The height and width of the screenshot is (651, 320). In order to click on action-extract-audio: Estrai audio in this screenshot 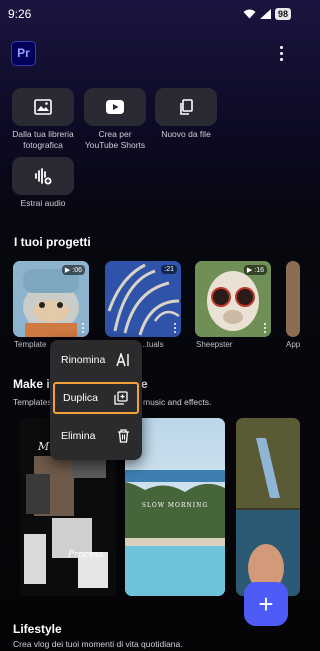, I will do `click(43, 183)`.